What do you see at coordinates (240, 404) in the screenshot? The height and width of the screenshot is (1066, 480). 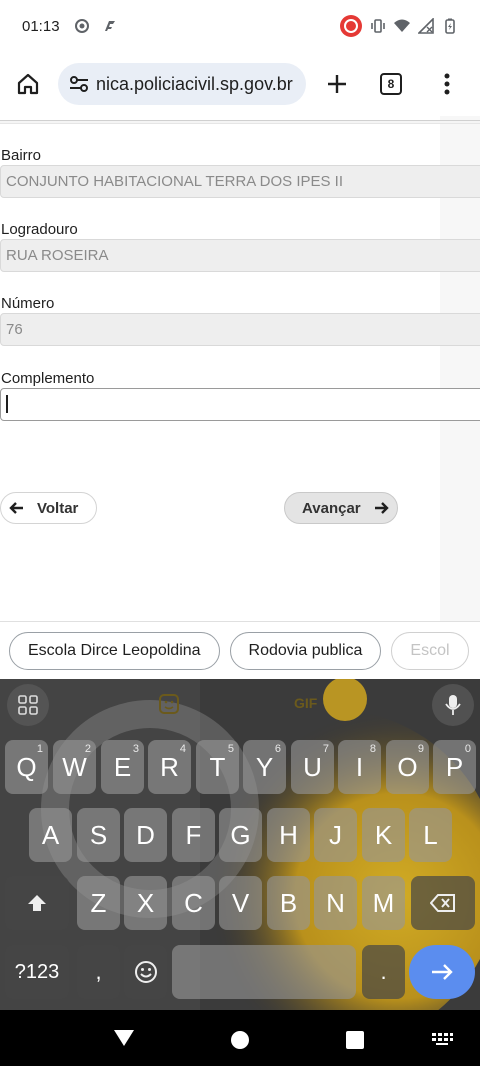 I see `complemento-field` at bounding box center [240, 404].